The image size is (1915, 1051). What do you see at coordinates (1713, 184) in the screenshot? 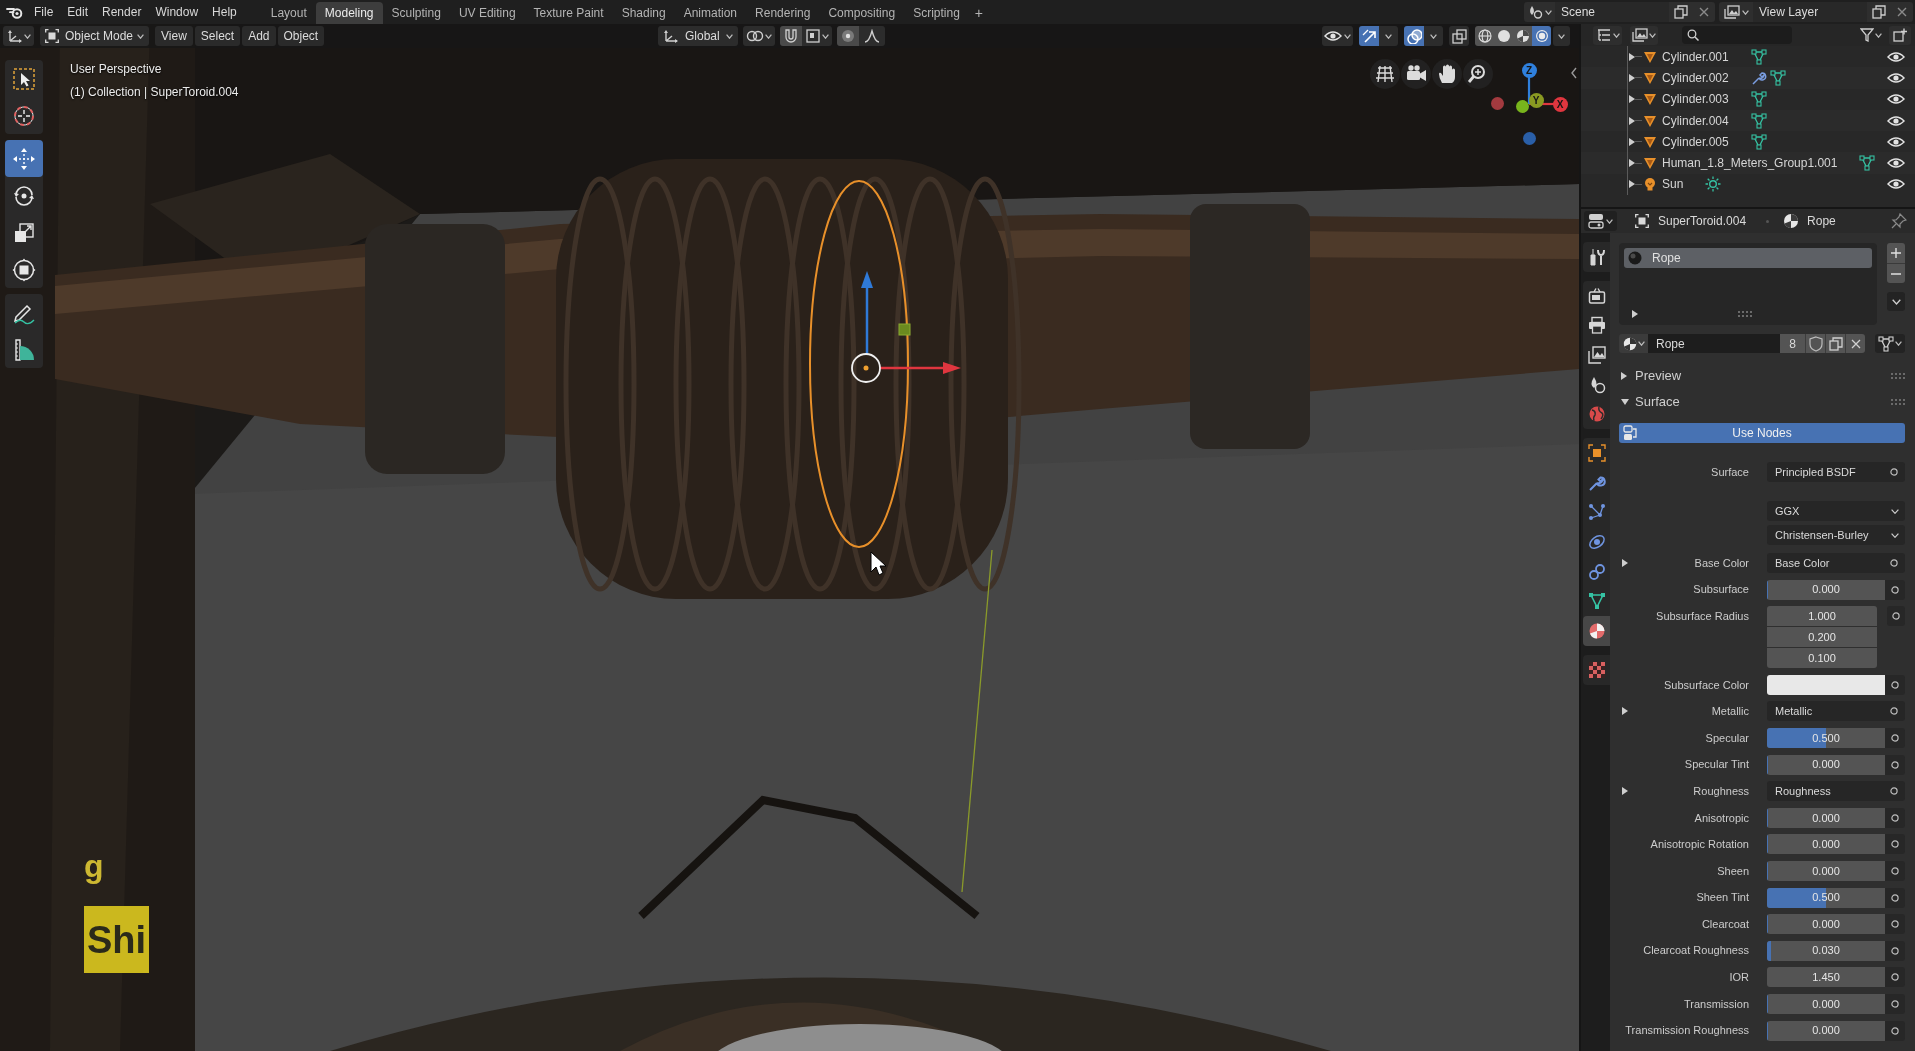
I see `sun-icon` at bounding box center [1713, 184].